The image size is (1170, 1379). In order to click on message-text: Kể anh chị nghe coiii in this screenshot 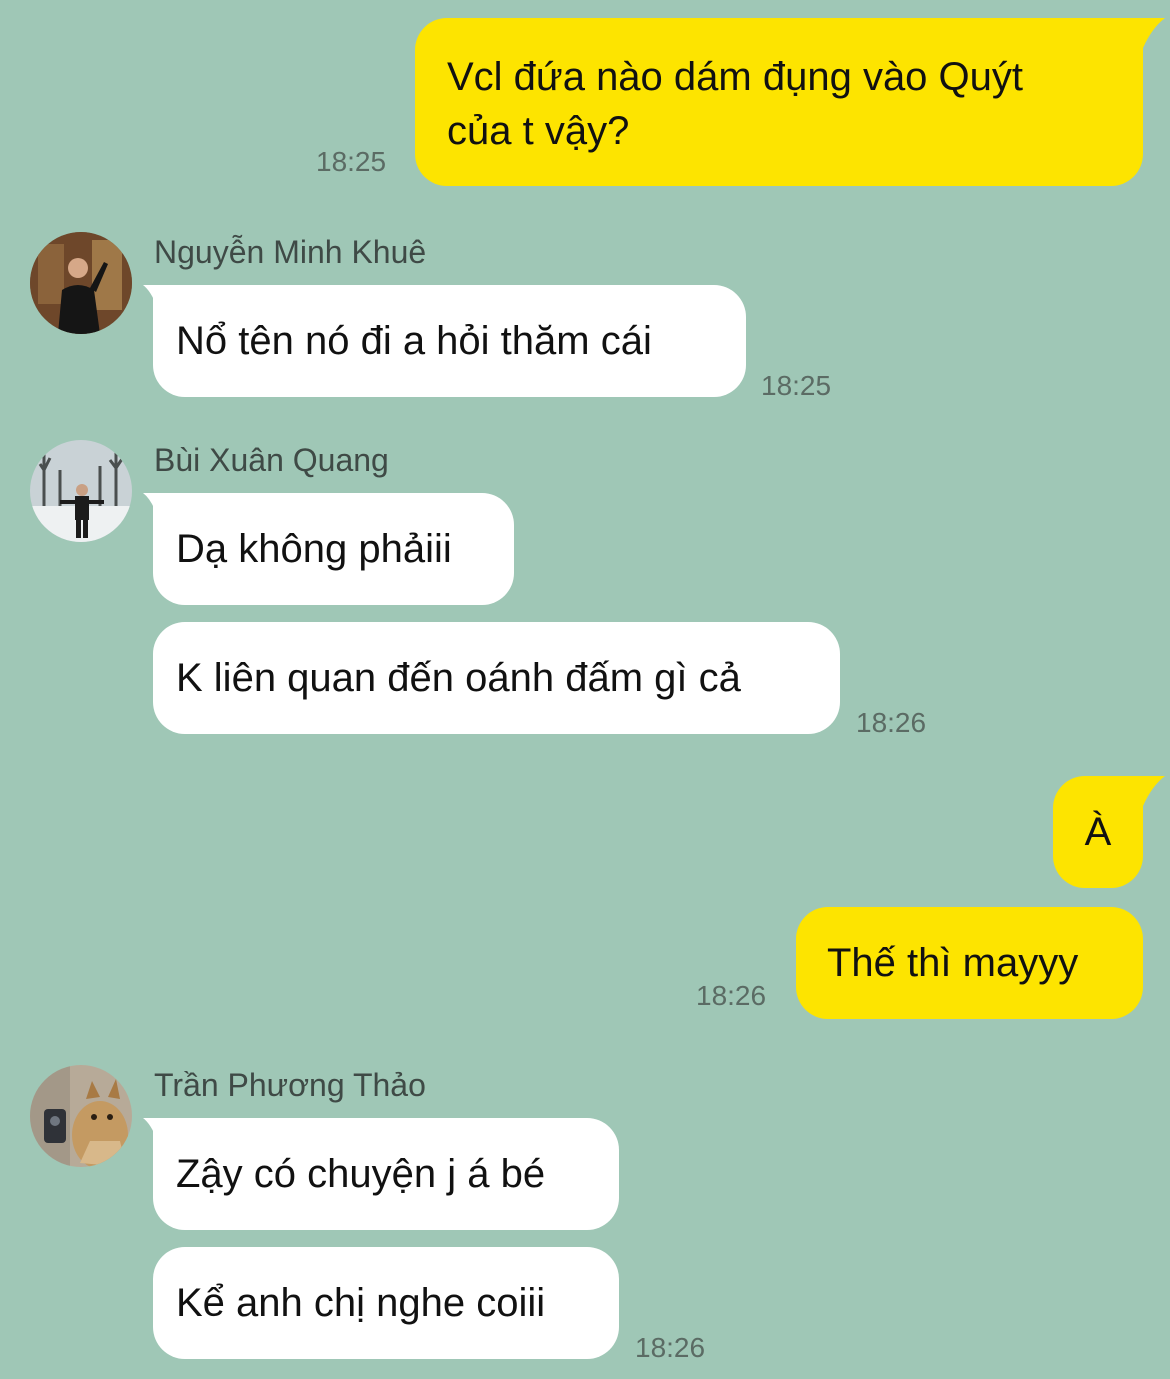, I will do `click(361, 1303)`.